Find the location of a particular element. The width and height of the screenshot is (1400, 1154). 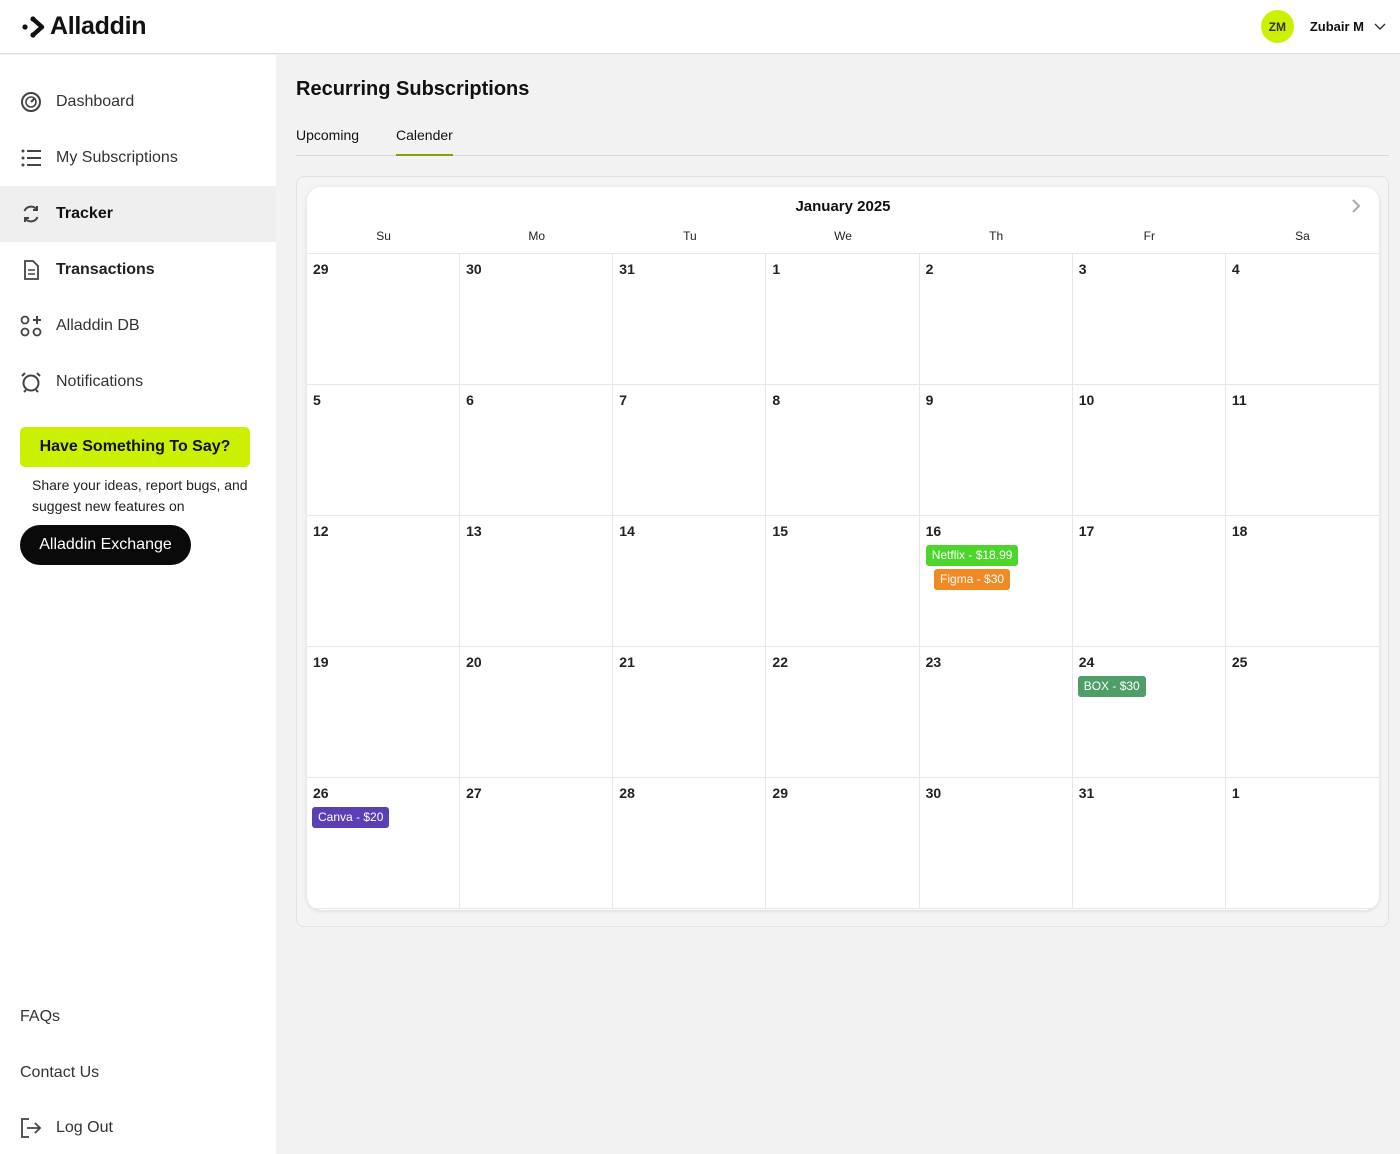

day-number: 4 is located at coordinates (1235, 269).